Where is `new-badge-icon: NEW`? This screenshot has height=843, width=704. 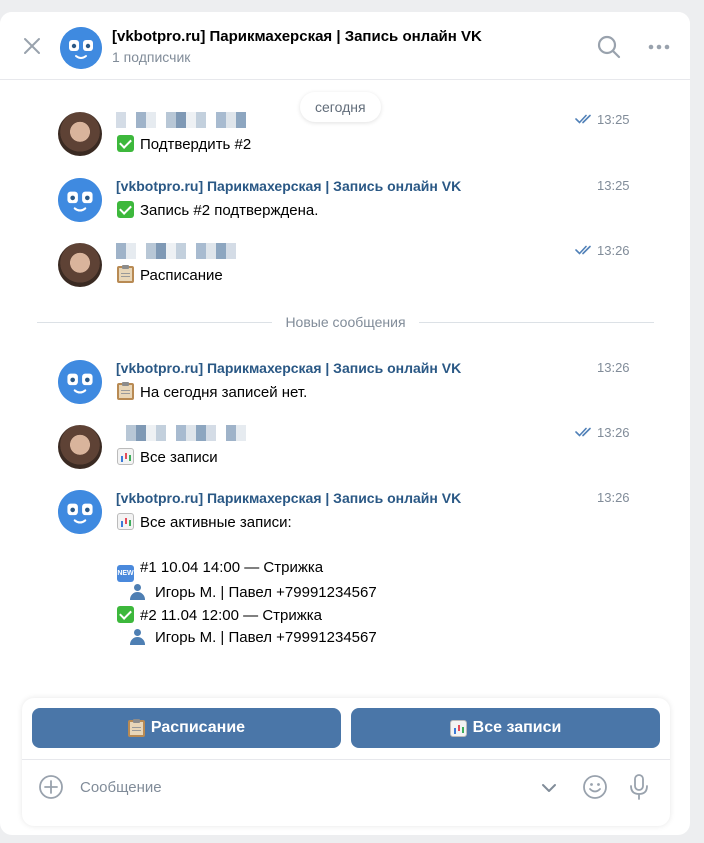 new-badge-icon: NEW is located at coordinates (125, 573).